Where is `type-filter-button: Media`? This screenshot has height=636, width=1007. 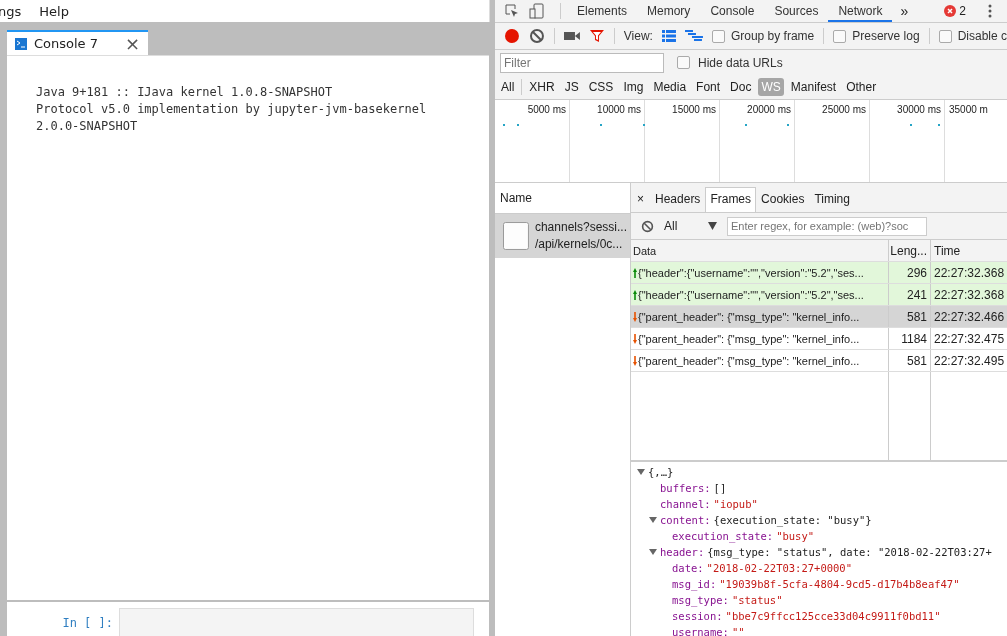 type-filter-button: Media is located at coordinates (670, 87).